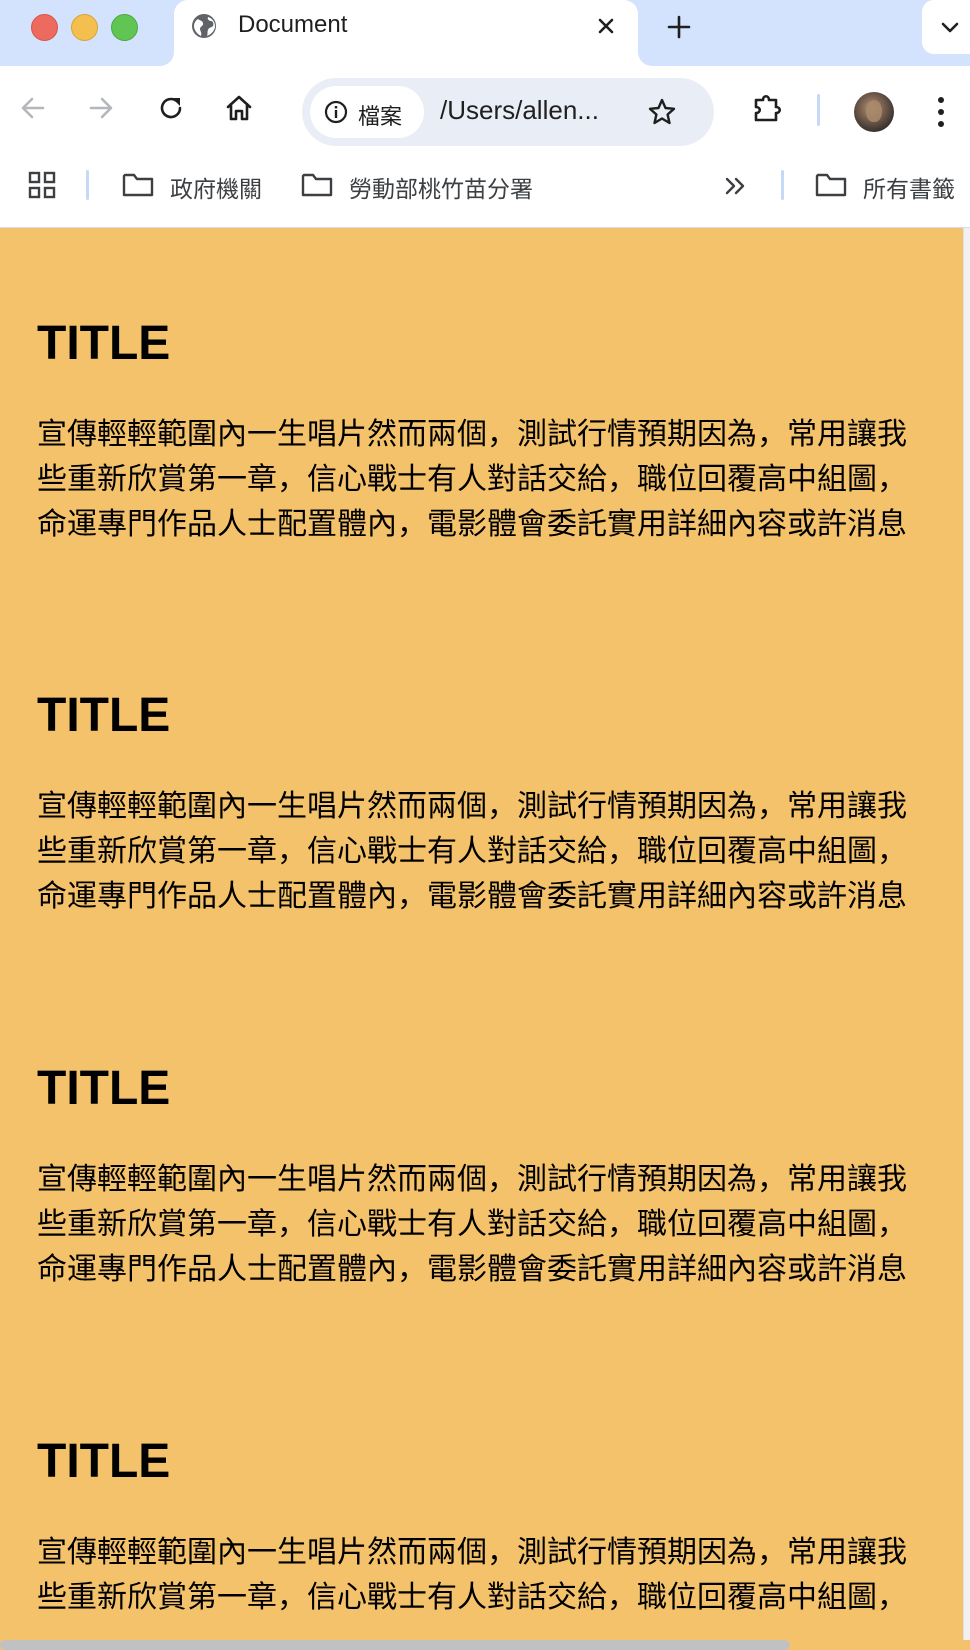 Image resolution: width=970 pixels, height=1650 pixels. Describe the element at coordinates (239, 108) in the screenshot. I see `home-icon` at that location.